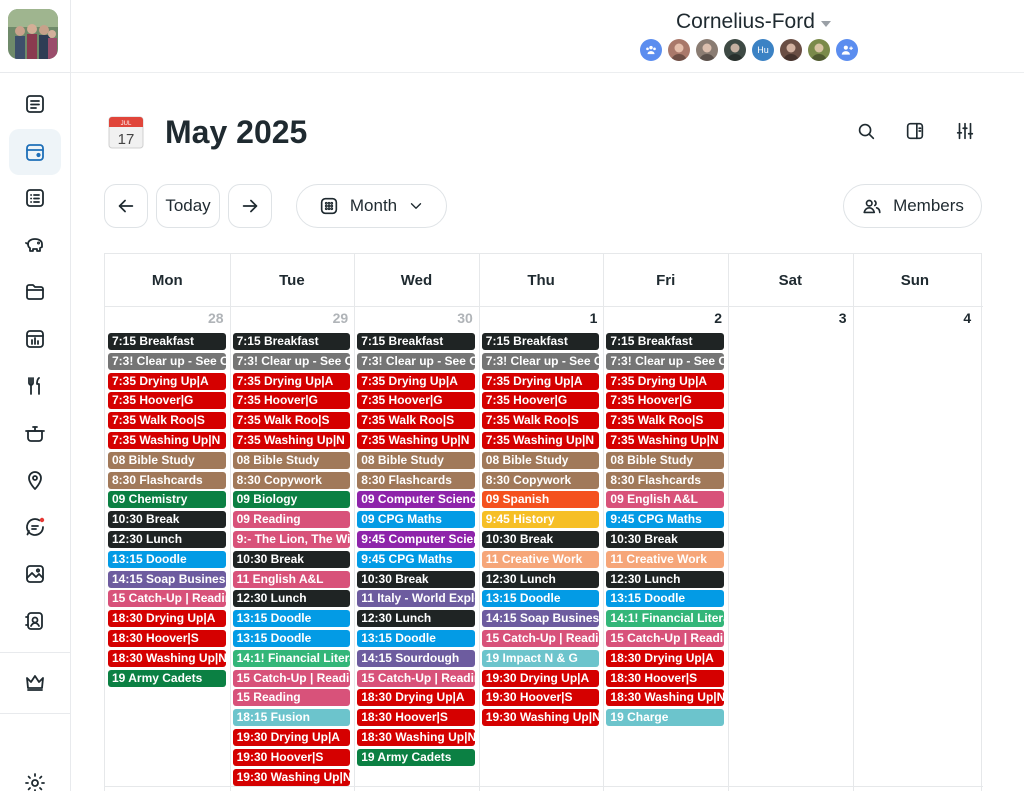  Describe the element at coordinates (712, 318) in the screenshot. I see `day-number: 2` at that location.